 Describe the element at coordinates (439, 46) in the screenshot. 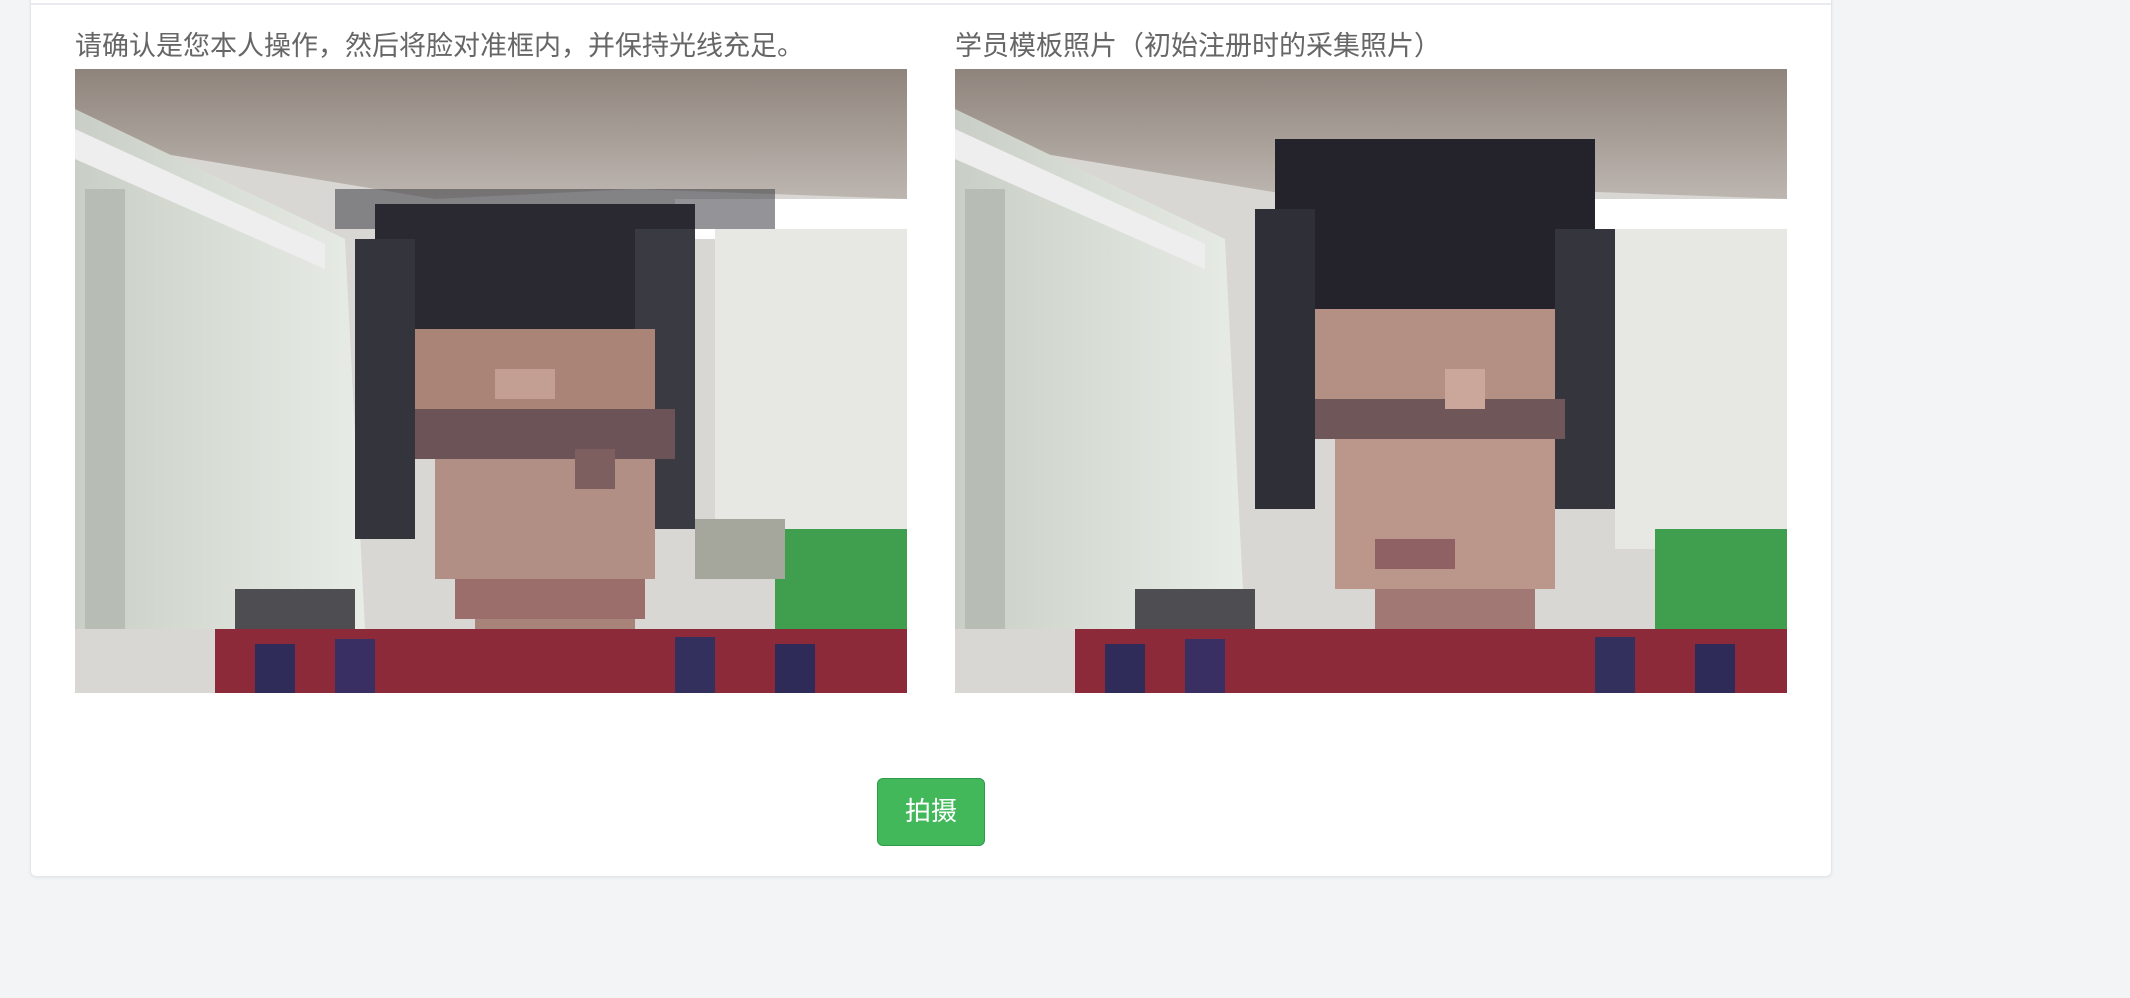

I see `live-camera-caption: 请确认是您本人操作，然后将脸对准框内，并保持光线充足。` at that location.